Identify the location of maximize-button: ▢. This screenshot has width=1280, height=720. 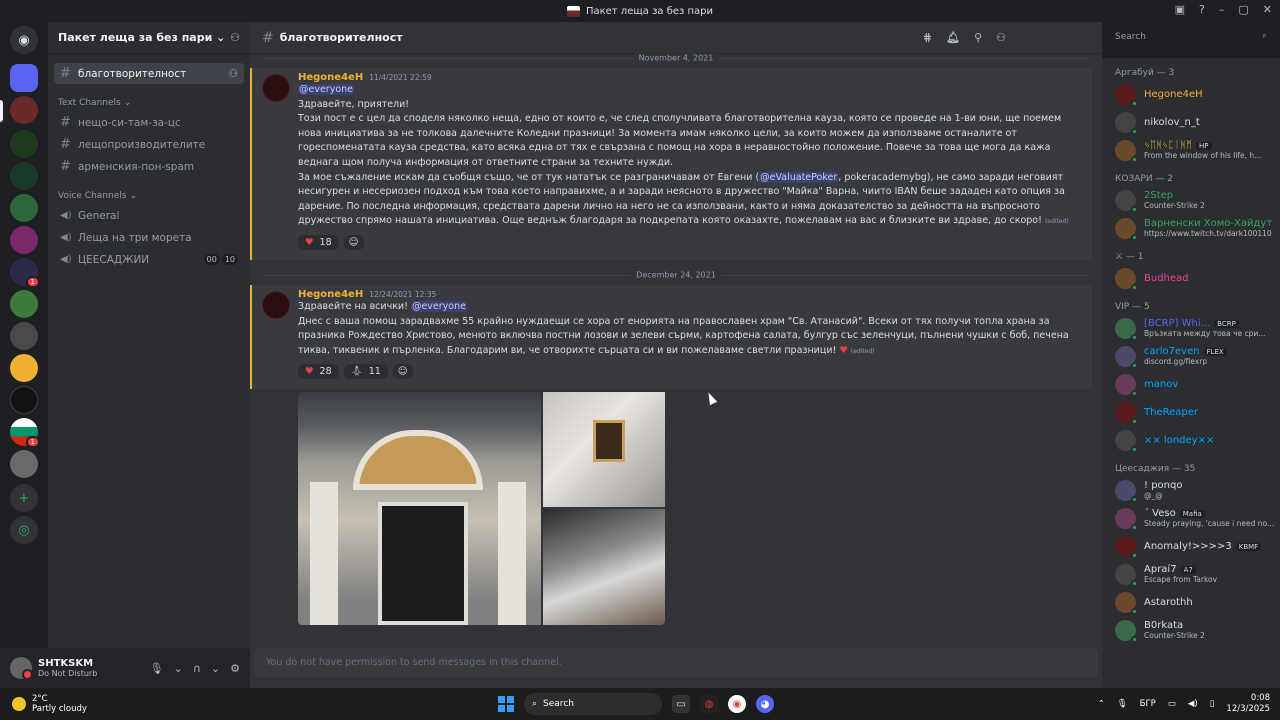
(1243, 9).